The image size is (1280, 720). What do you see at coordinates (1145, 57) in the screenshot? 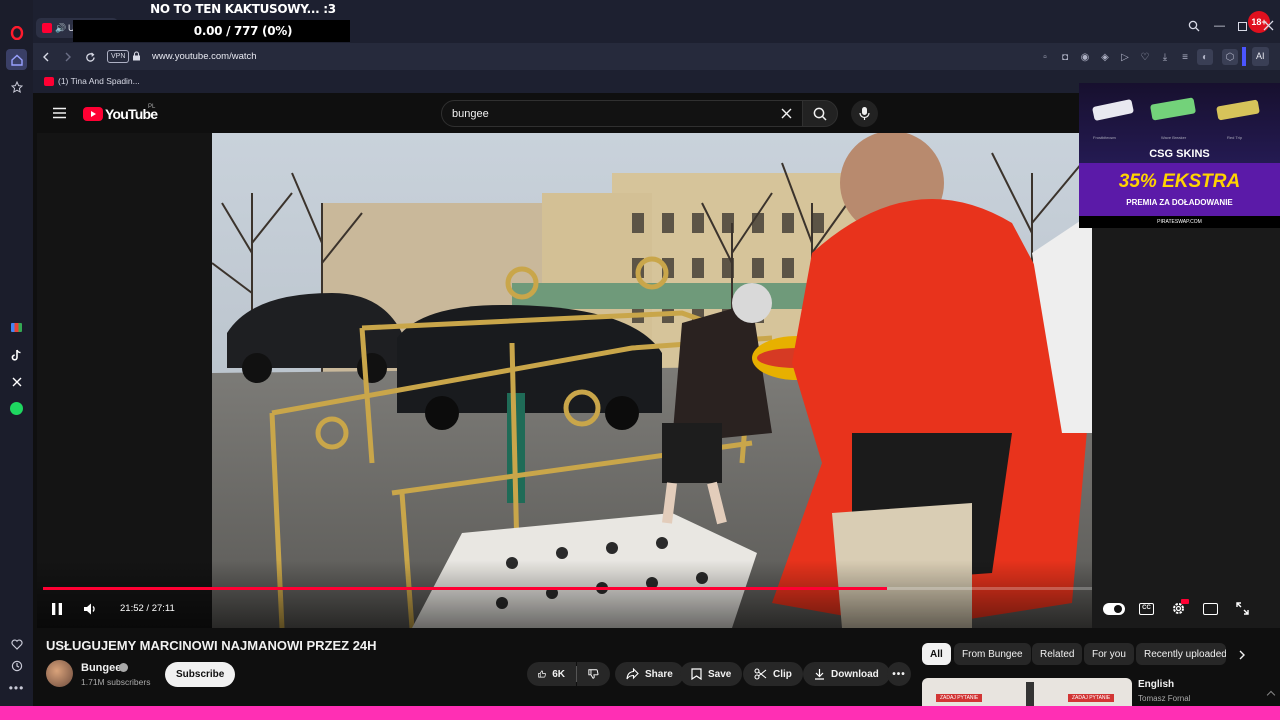
I see `favorites-icon: ♡` at bounding box center [1145, 57].